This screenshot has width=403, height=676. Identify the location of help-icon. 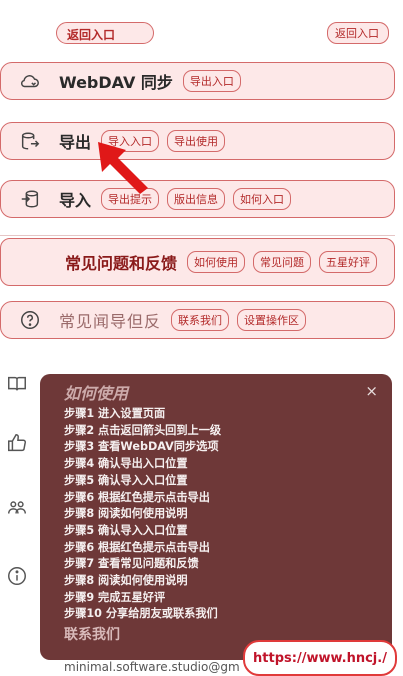
(30, 320).